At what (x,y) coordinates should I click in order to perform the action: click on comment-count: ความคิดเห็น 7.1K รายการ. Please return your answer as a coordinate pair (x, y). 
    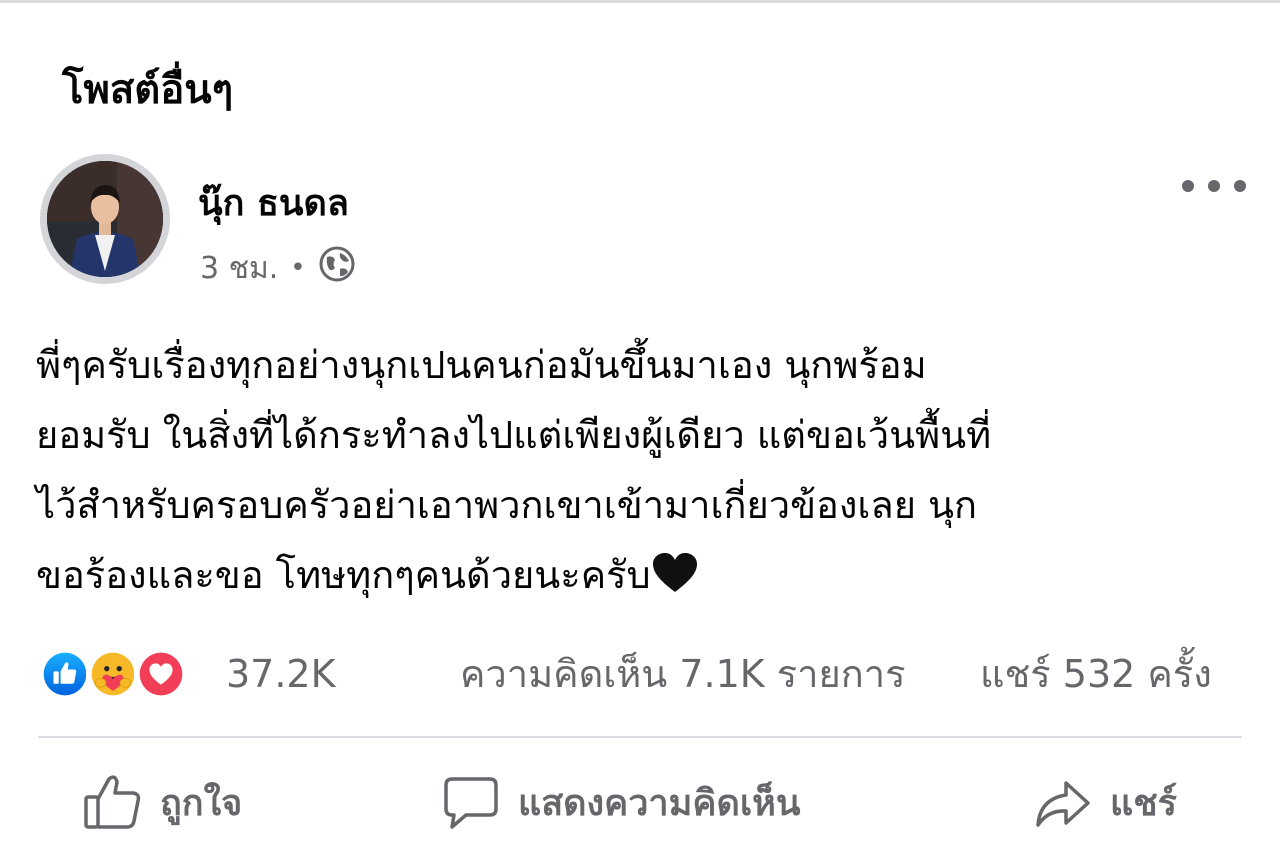
    Looking at the image, I should click on (683, 674).